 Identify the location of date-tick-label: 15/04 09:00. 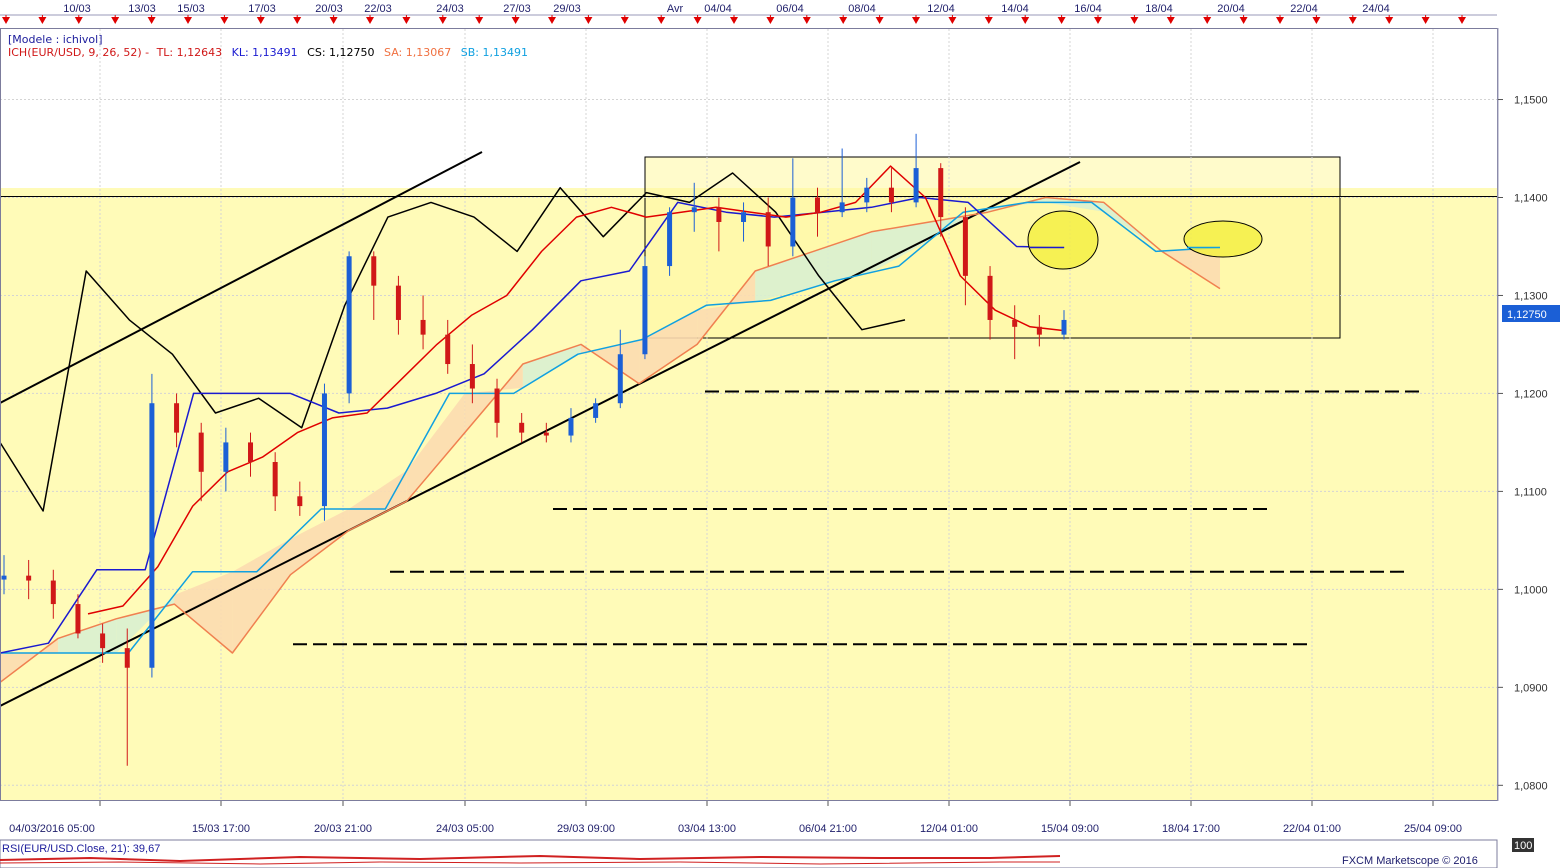
(1070, 829).